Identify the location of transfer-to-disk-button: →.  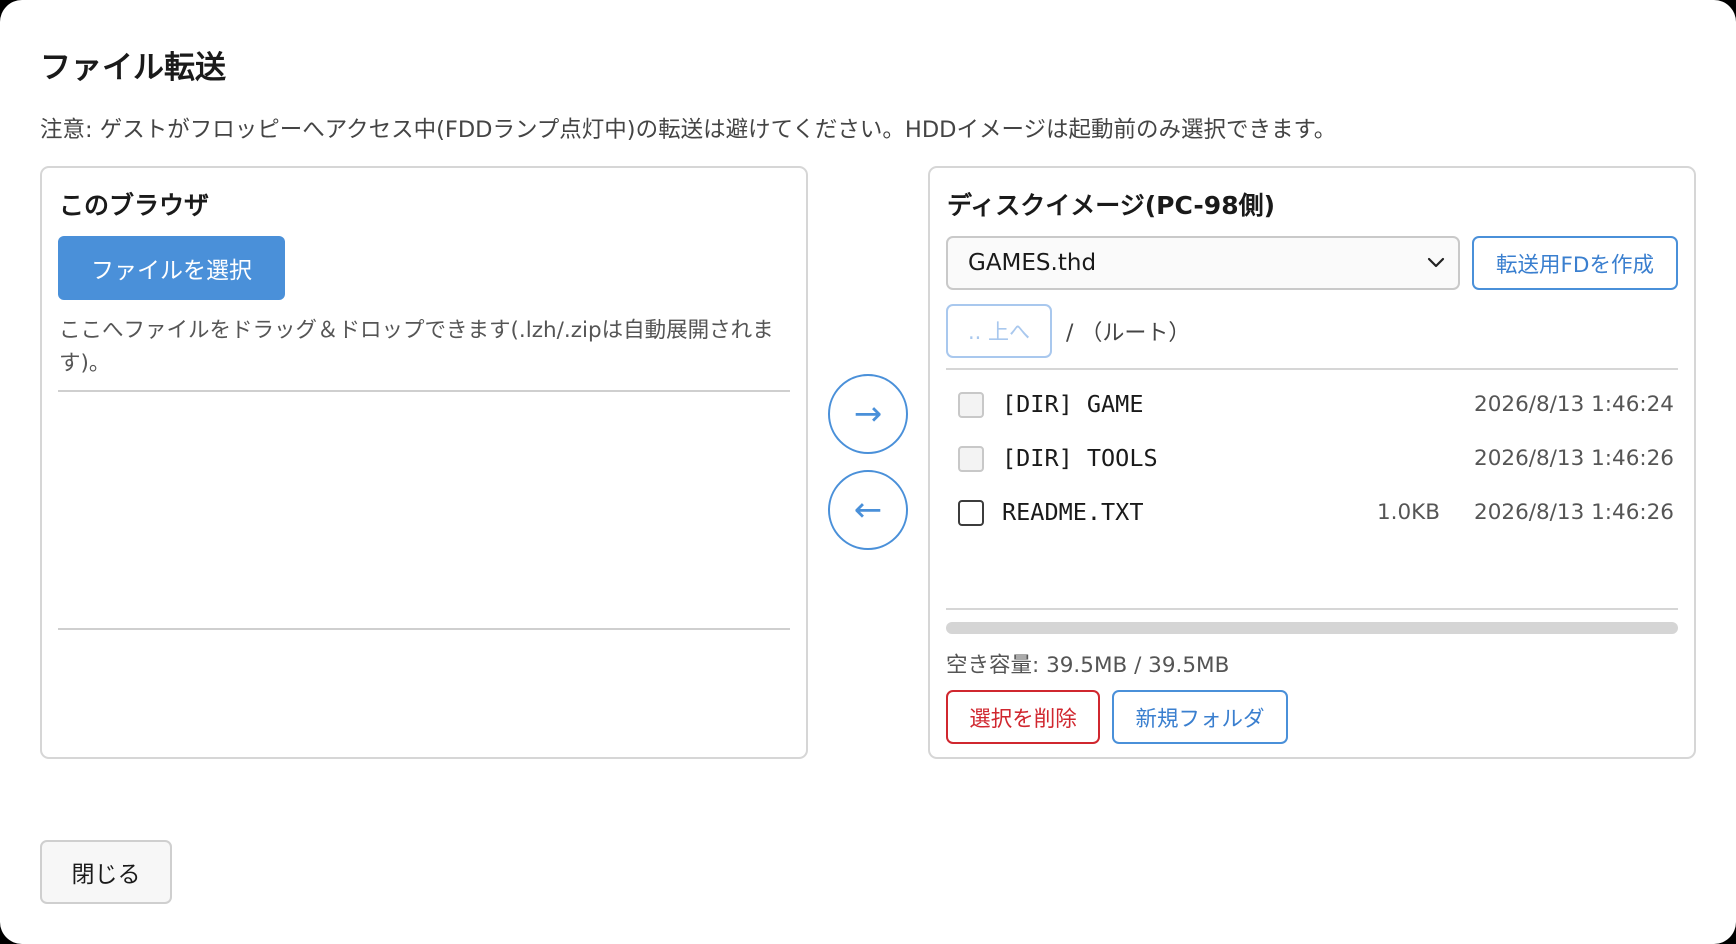
(868, 414).